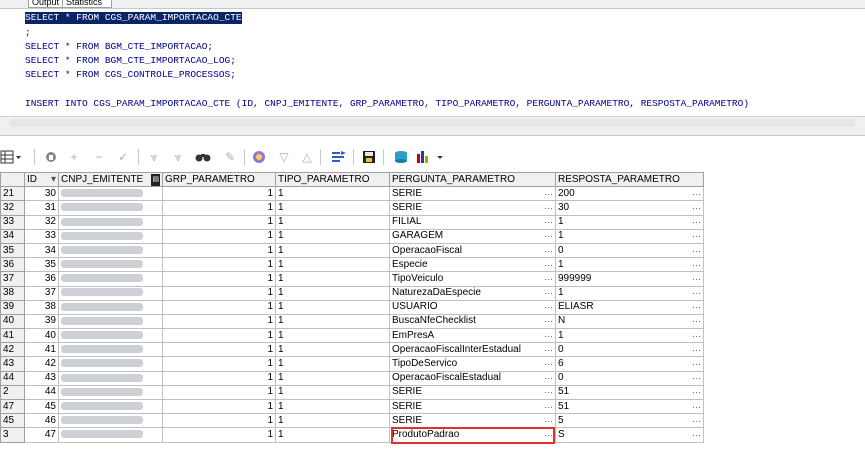 The image size is (865, 453). What do you see at coordinates (12, 336) in the screenshot?
I see `row-number: 41` at bounding box center [12, 336].